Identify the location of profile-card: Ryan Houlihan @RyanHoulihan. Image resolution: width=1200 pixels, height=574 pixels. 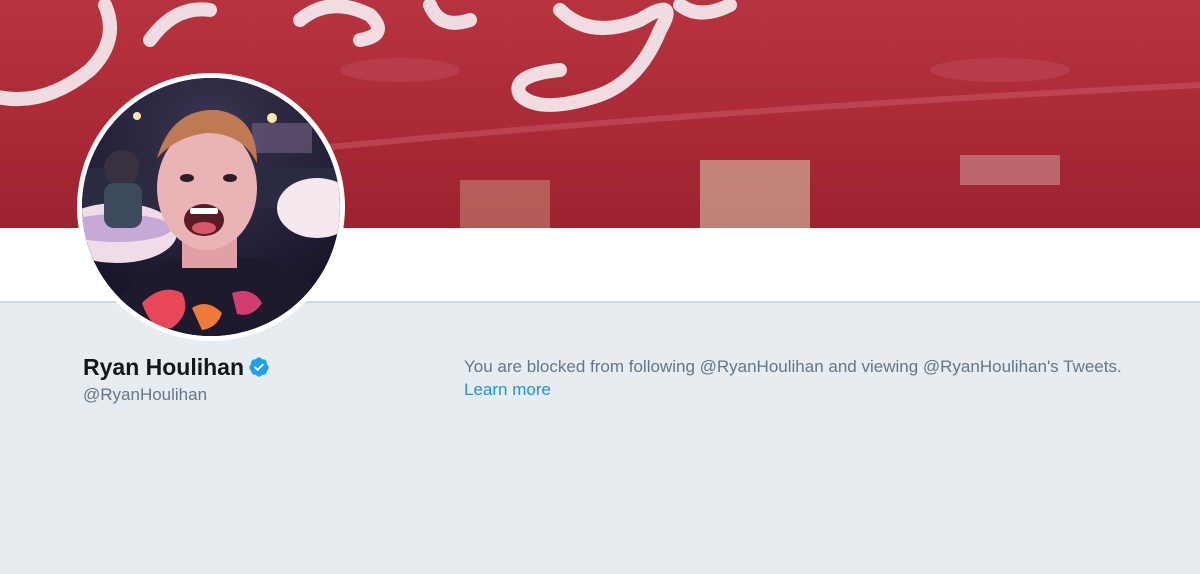
(248, 377).